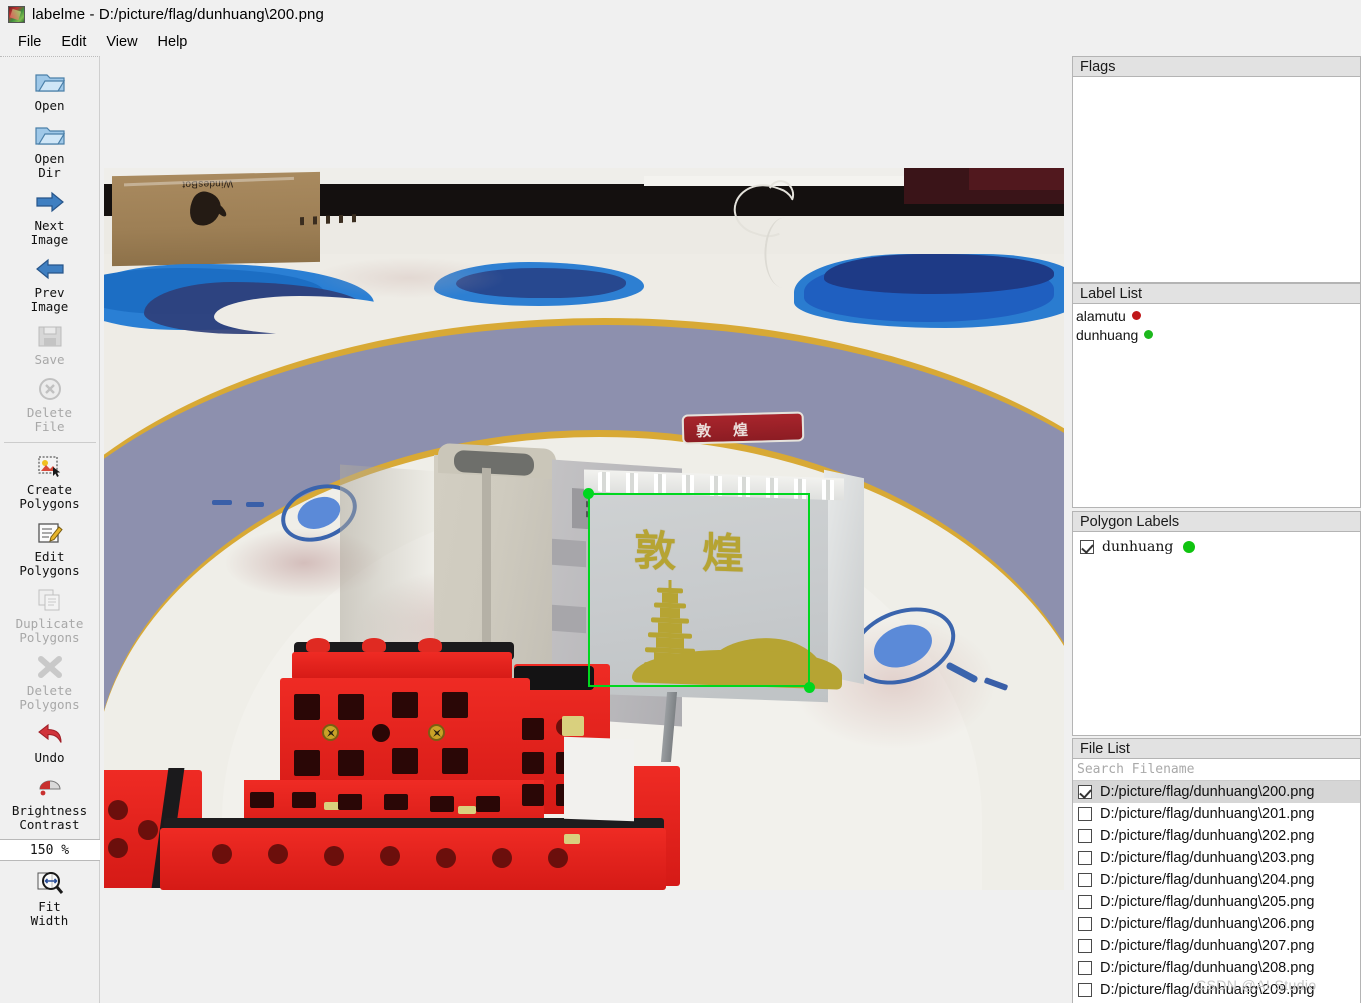 The width and height of the screenshot is (1361, 1003). Describe the element at coordinates (50, 734) in the screenshot. I see `undo-arrow-icon` at that location.